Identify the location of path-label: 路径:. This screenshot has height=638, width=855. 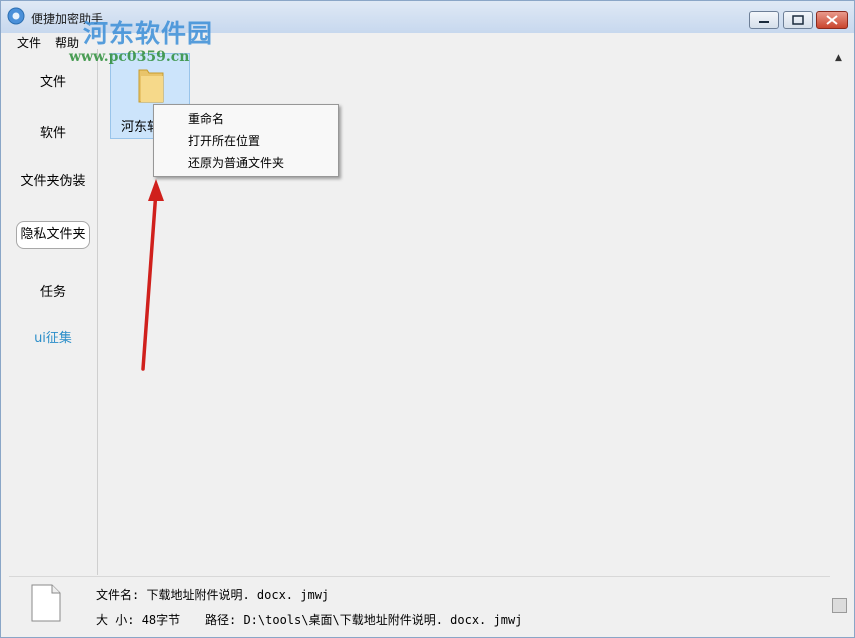
(224, 620).